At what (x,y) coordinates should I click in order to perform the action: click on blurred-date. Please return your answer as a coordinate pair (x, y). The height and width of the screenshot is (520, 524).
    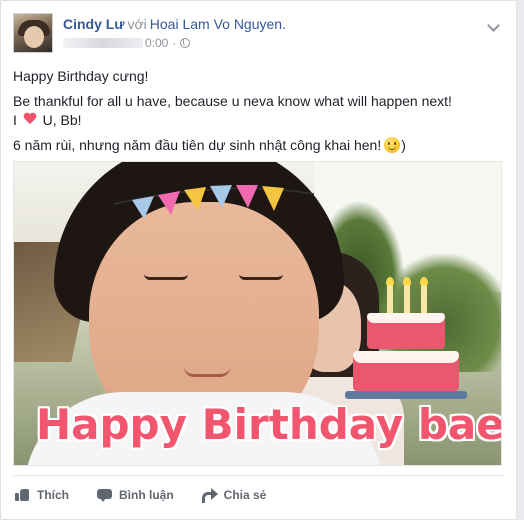
    Looking at the image, I should click on (103, 43).